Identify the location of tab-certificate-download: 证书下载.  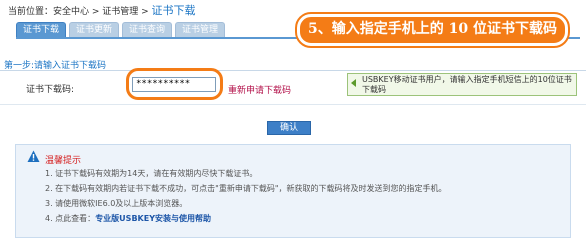
(41, 30).